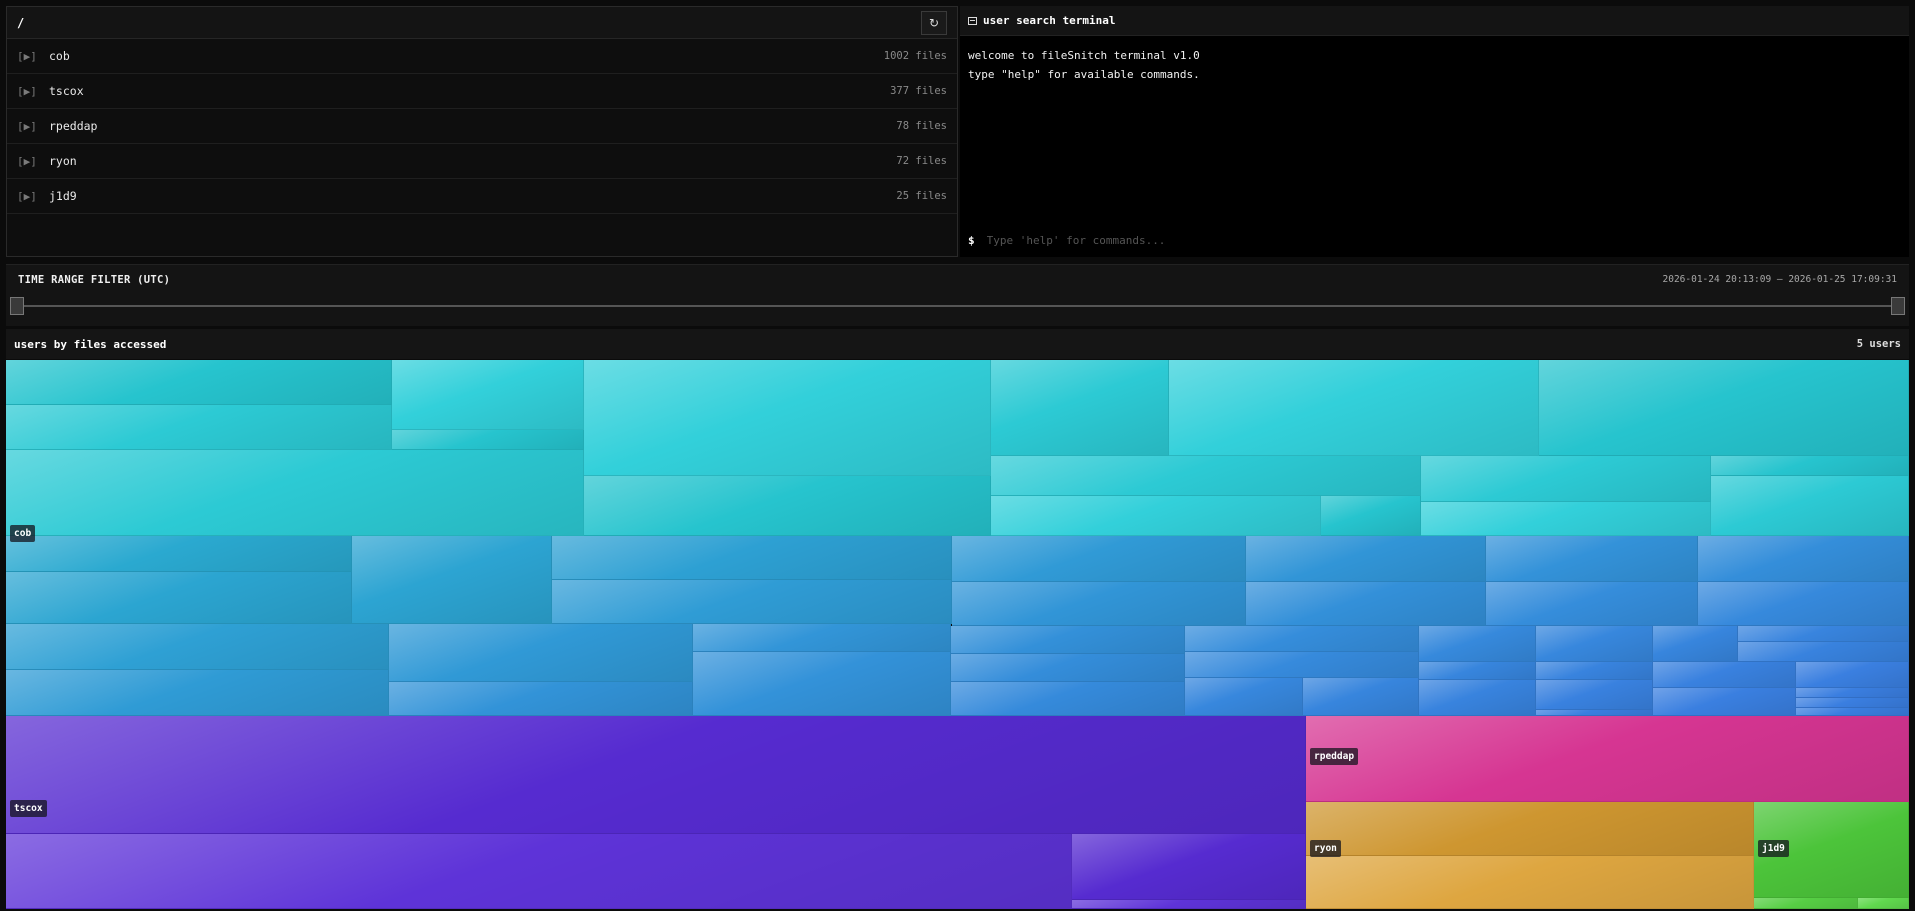  I want to click on tree-row-cob: [▶] cob 1002 files, so click(482, 56).